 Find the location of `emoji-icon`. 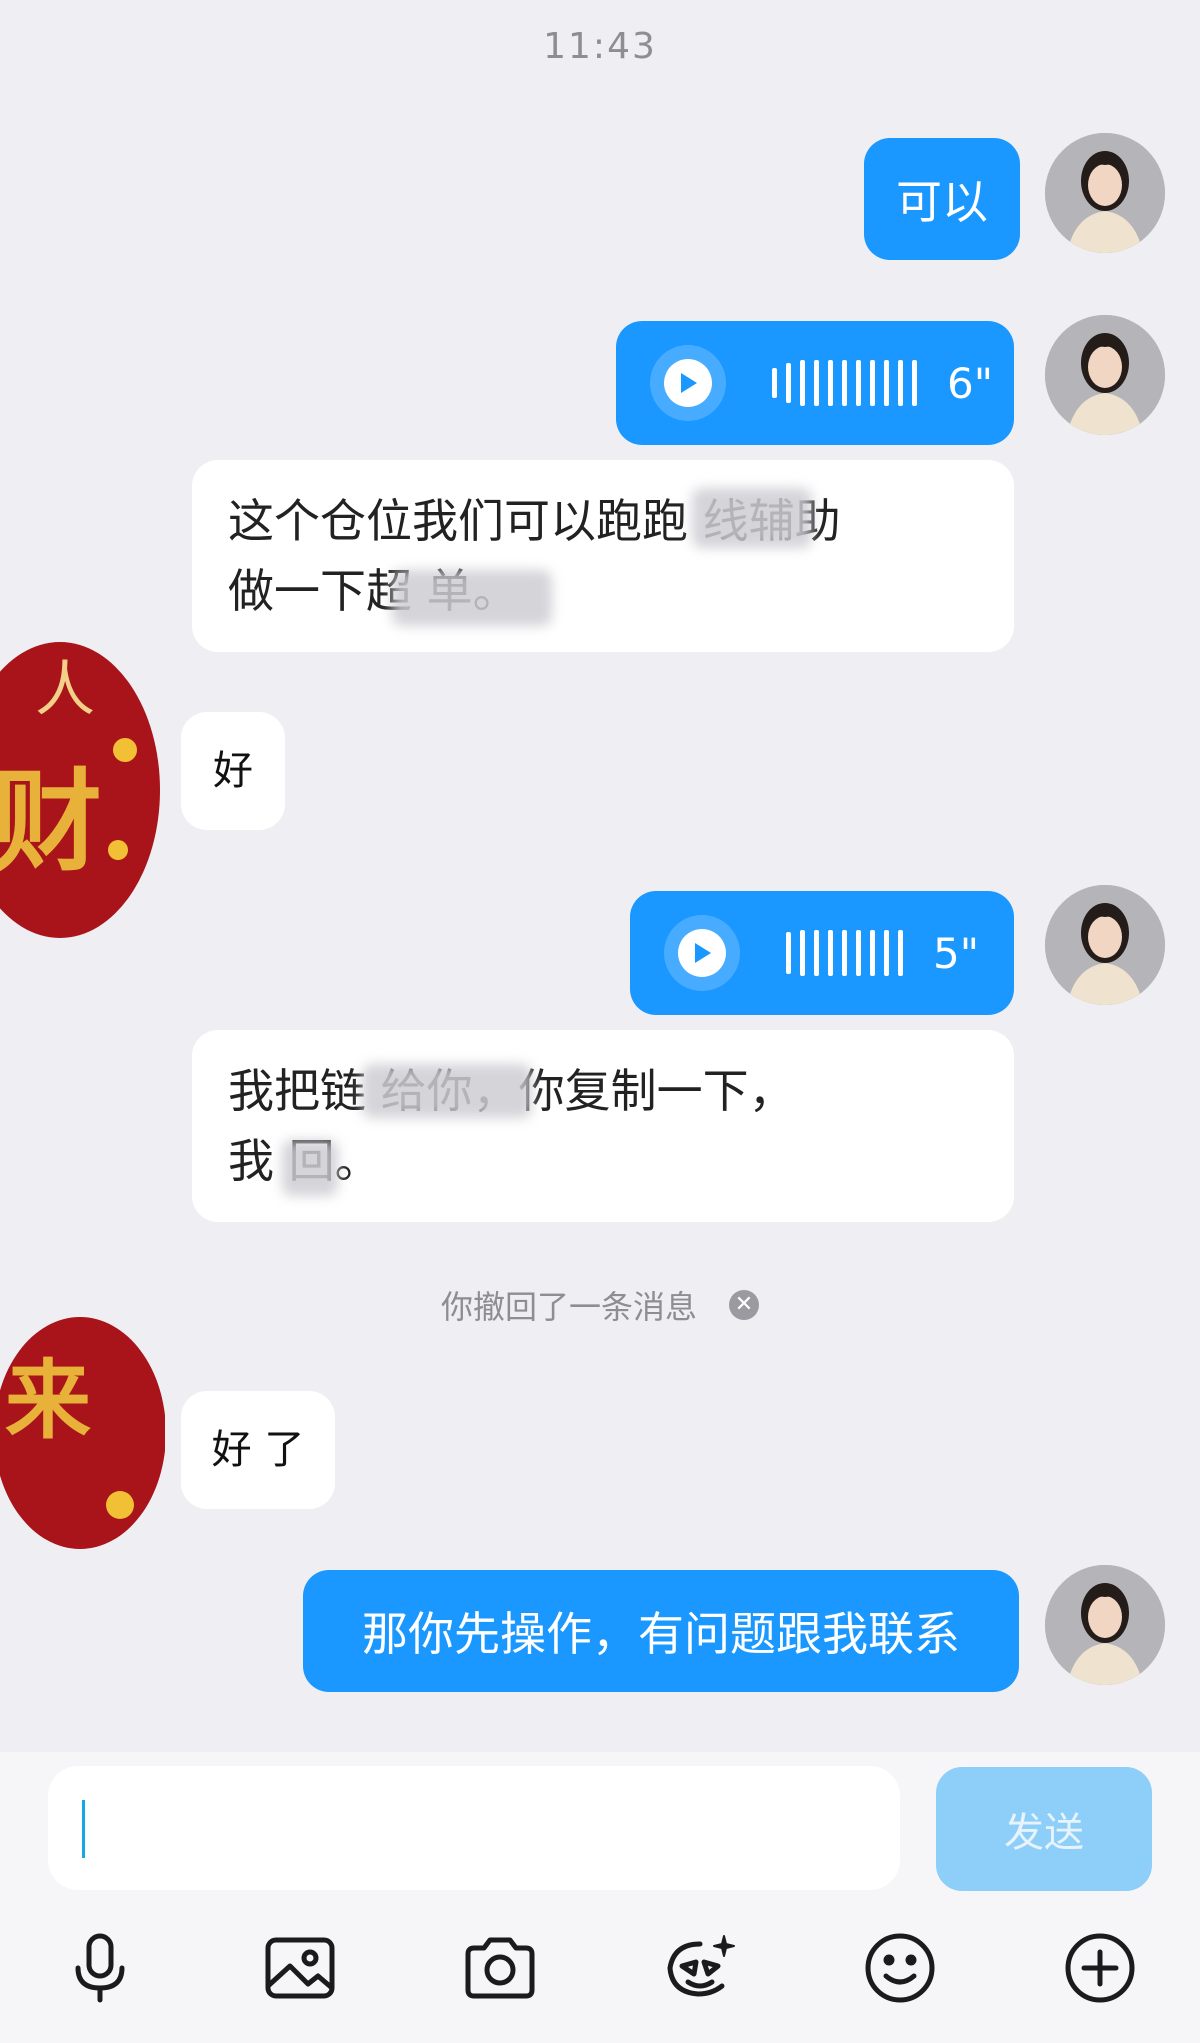

emoji-icon is located at coordinates (900, 1968).